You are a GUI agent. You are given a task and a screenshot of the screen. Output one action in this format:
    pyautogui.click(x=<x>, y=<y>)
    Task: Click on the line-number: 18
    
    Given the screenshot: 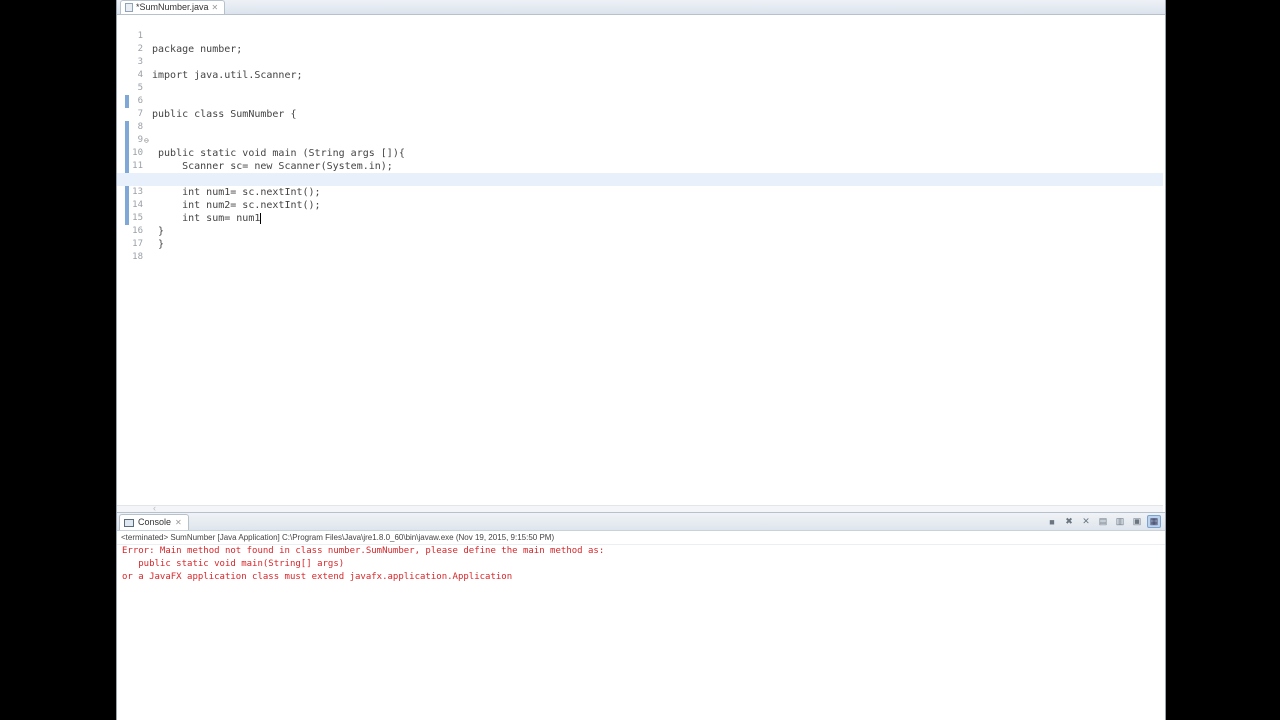 What is the action you would take?
    pyautogui.click(x=137, y=257)
    